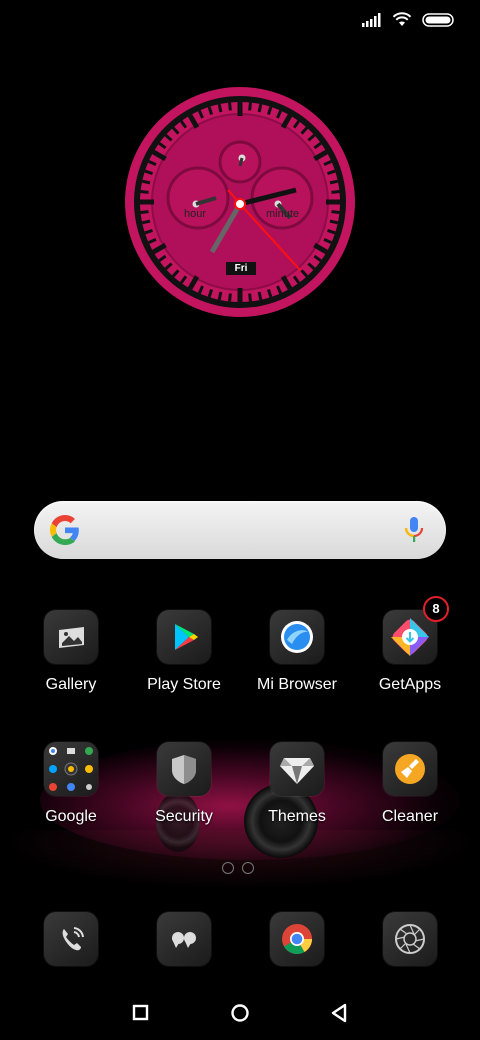 The height and width of the screenshot is (1040, 480). What do you see at coordinates (296, 684) in the screenshot?
I see `app-label: Mi Browser` at bounding box center [296, 684].